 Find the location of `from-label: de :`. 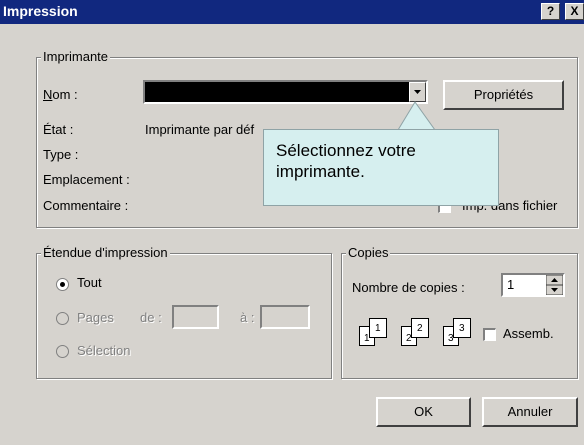

from-label: de : is located at coordinates (151, 317).